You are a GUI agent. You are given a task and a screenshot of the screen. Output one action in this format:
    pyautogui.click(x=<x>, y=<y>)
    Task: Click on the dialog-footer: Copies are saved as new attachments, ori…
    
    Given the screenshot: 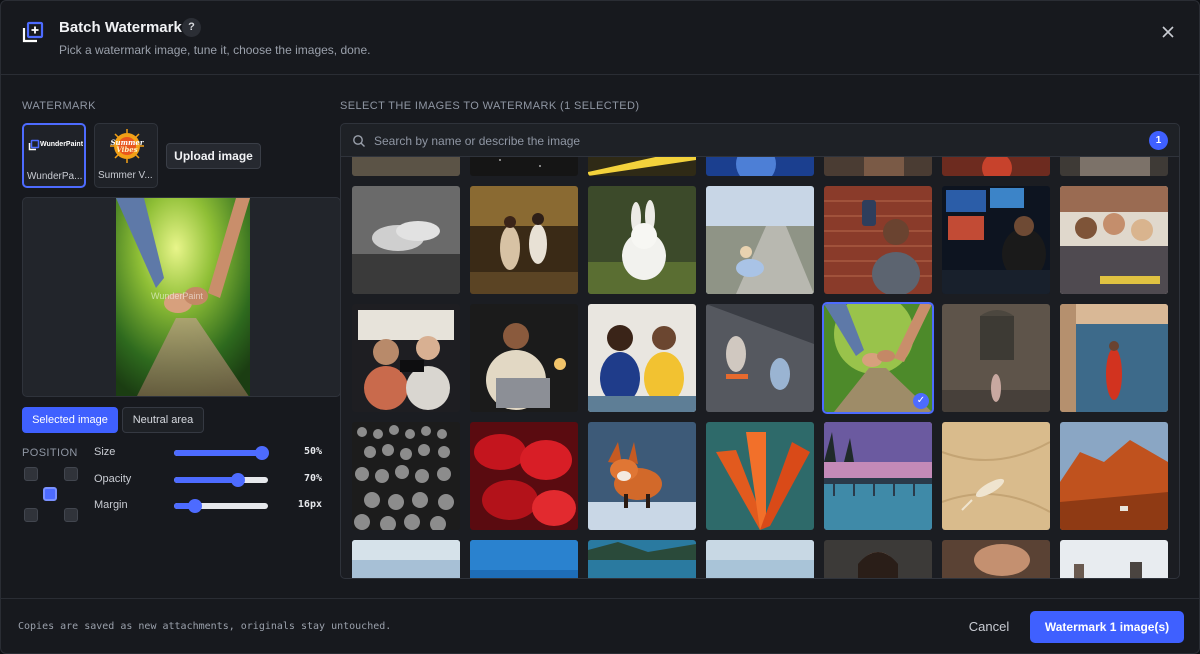 What is the action you would take?
    pyautogui.click(x=600, y=625)
    